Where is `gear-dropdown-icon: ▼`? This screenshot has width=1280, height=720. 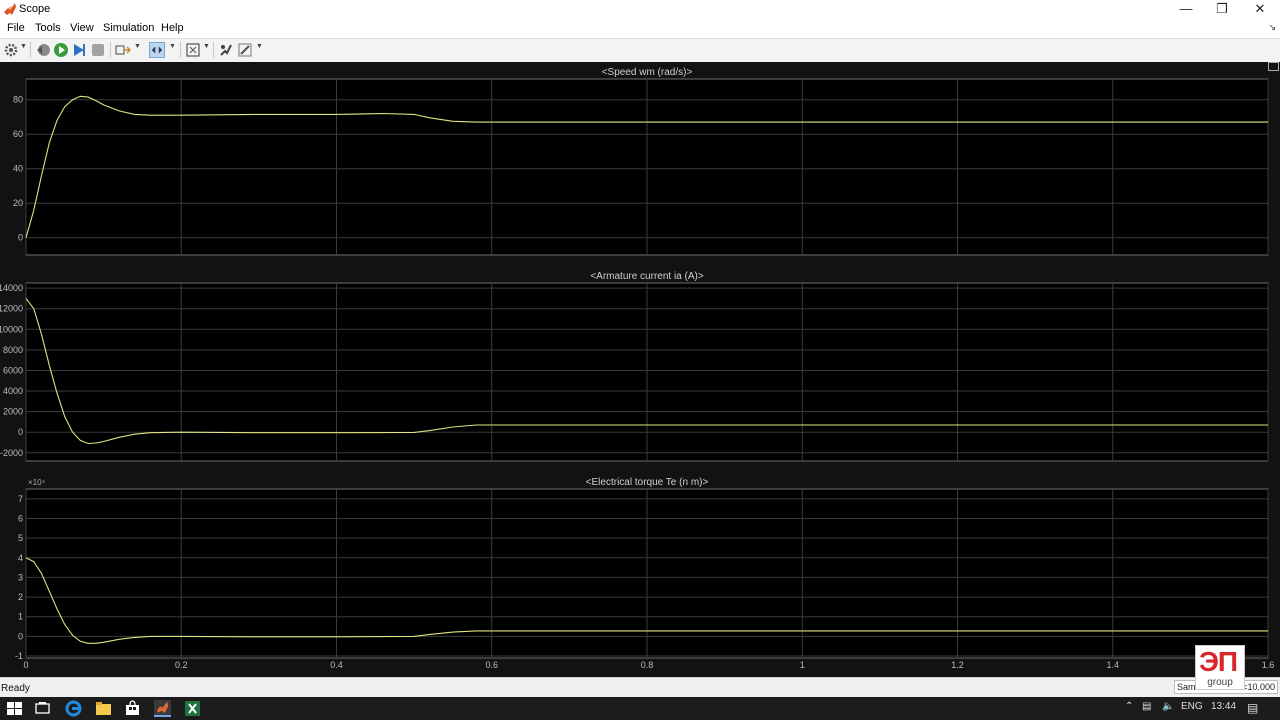 gear-dropdown-icon: ▼ is located at coordinates (23, 46).